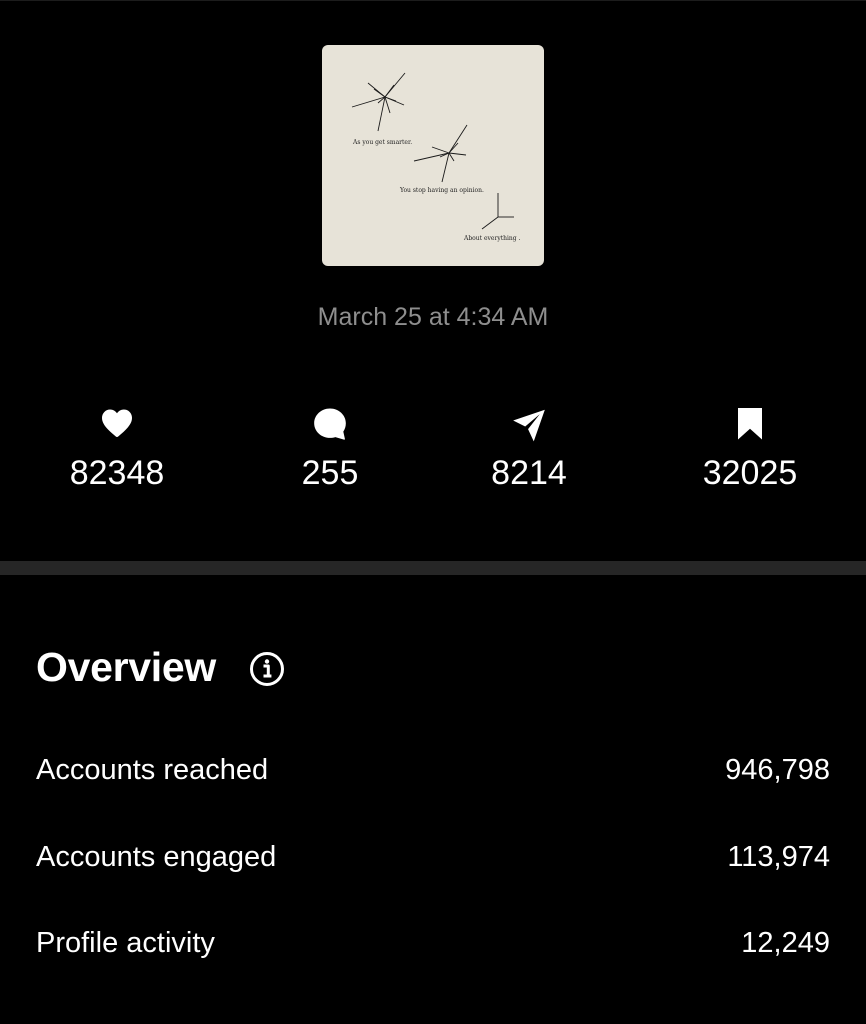 Image resolution: width=866 pixels, height=1024 pixels. What do you see at coordinates (433, 0) in the screenshot?
I see `top-border` at bounding box center [433, 0].